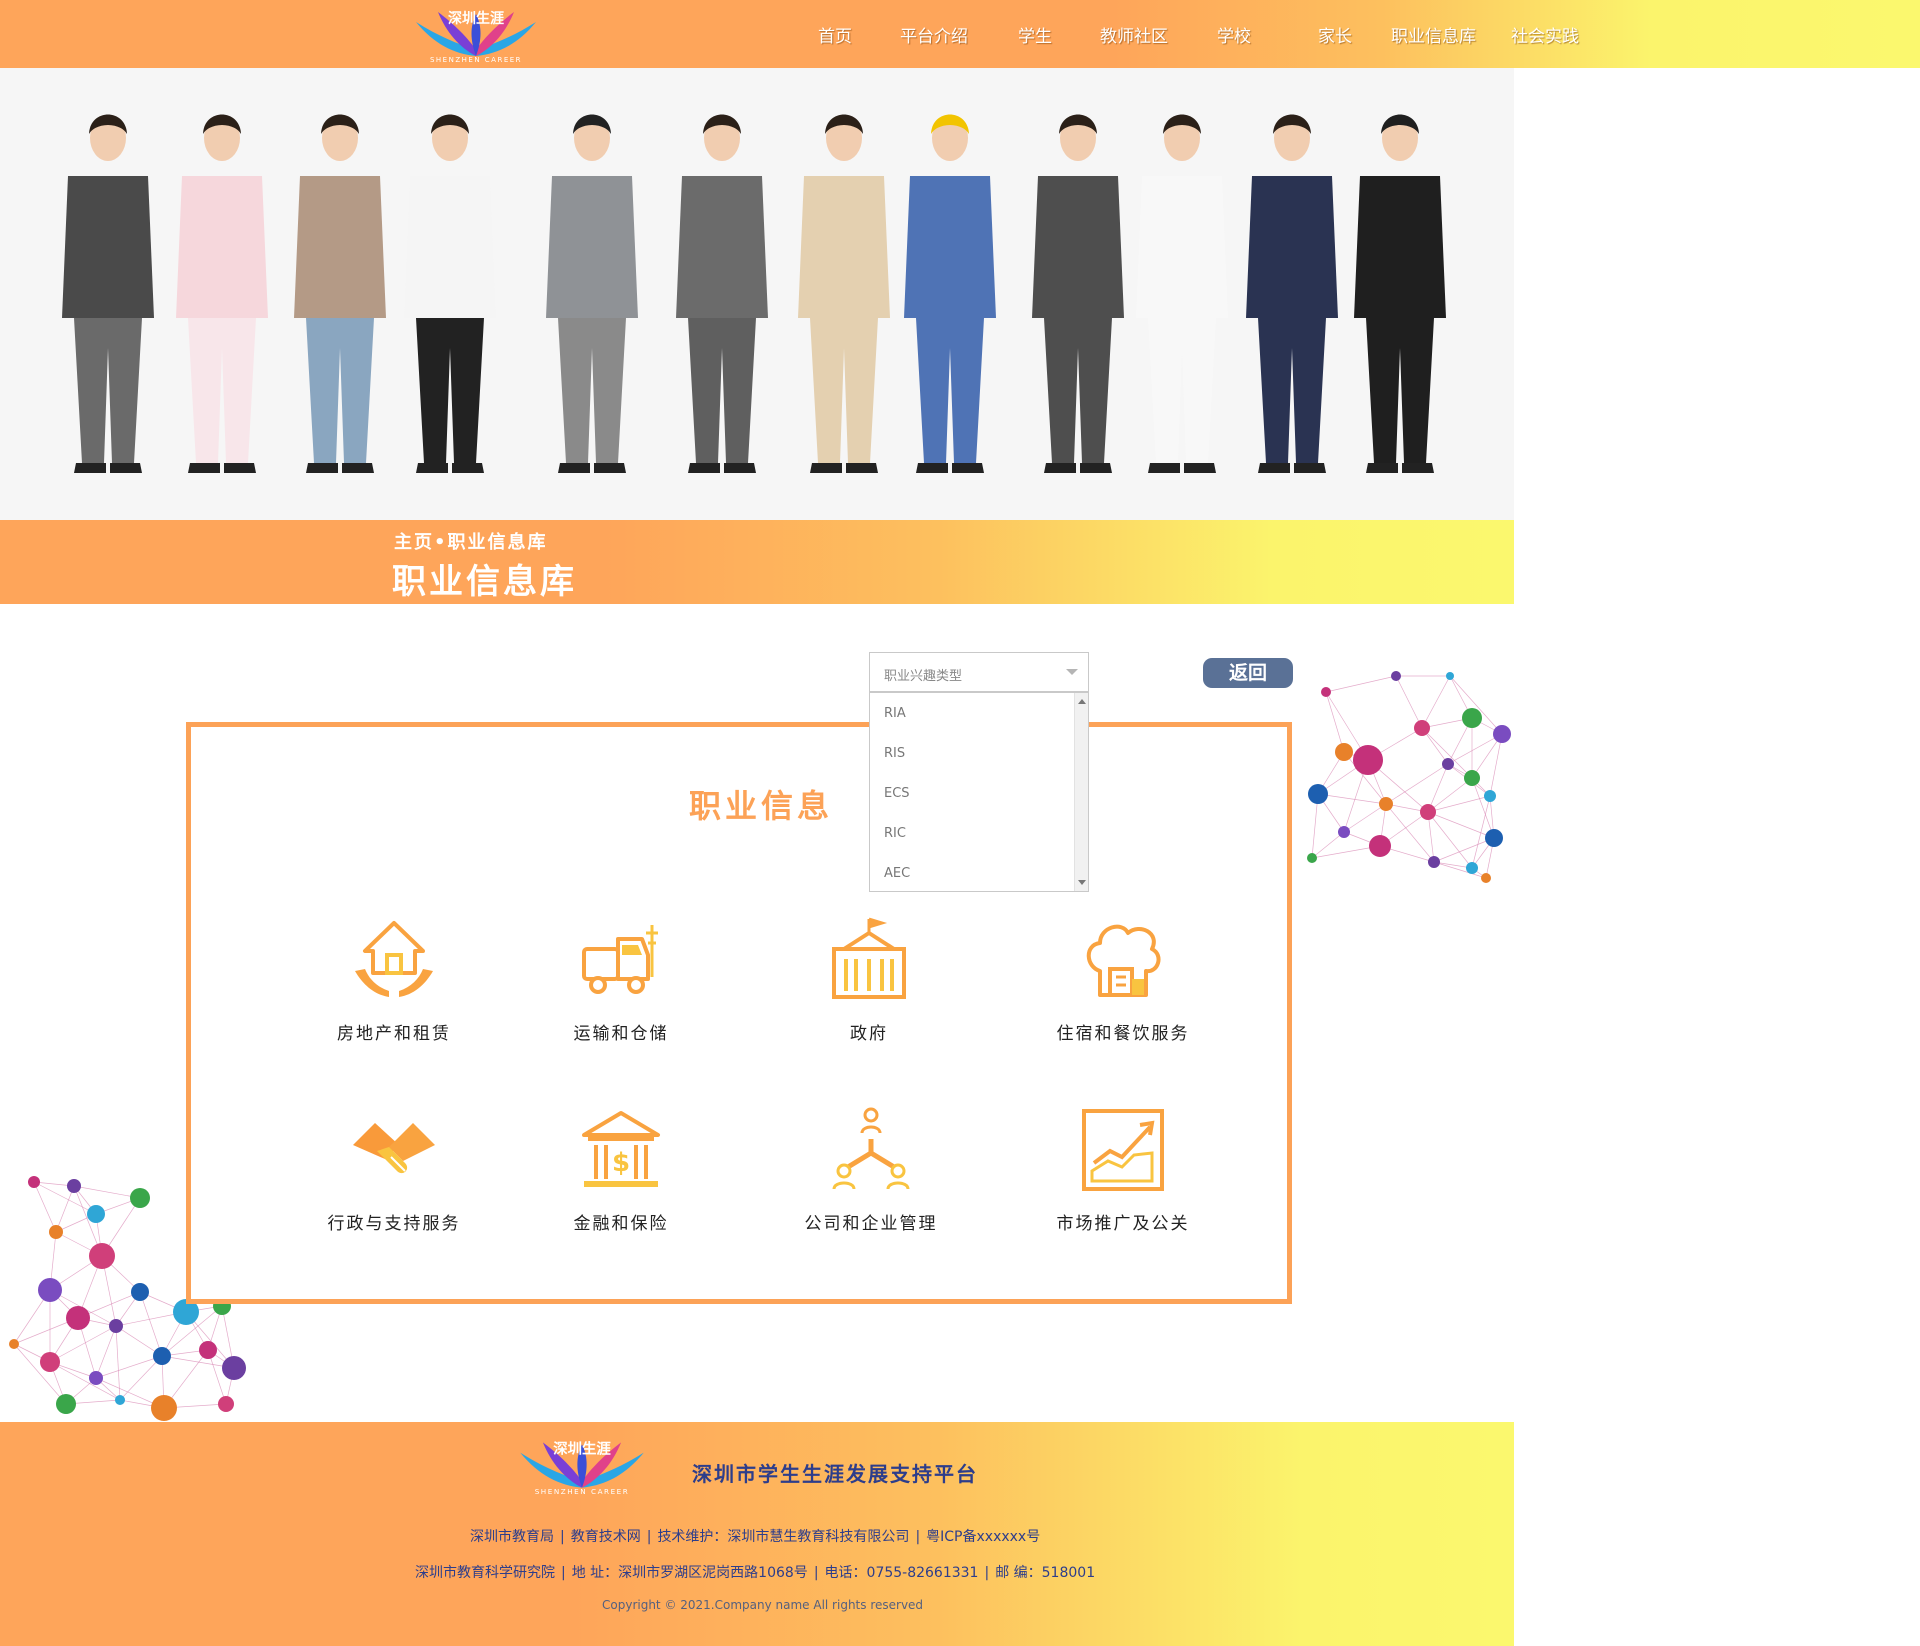 Image resolution: width=1920 pixels, height=1646 pixels. Describe the element at coordinates (582, 1465) in the screenshot. I see `footer-logo: 深圳生涯 SHENZHEN CAREER` at that location.